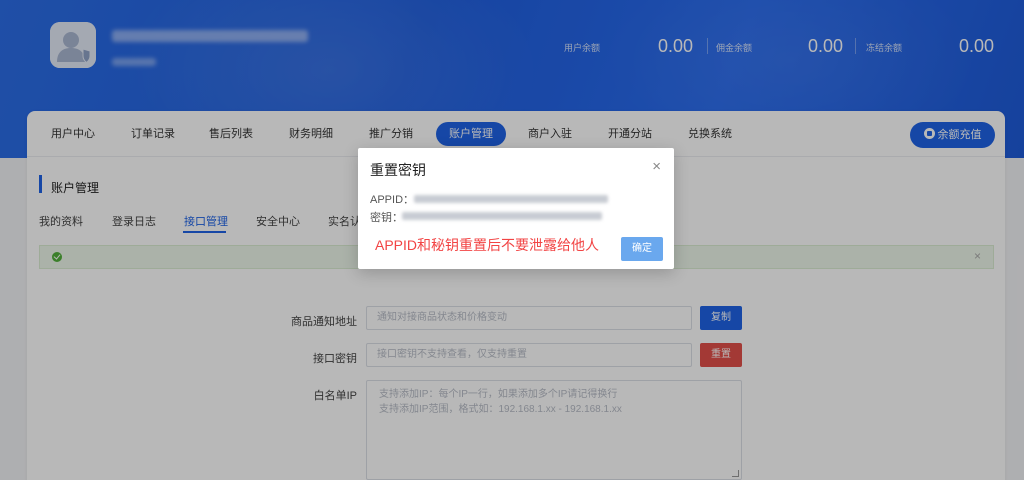 Image resolution: width=1024 pixels, height=480 pixels. What do you see at coordinates (386, 218) in the screenshot?
I see `secret-label: 密钥：` at bounding box center [386, 218].